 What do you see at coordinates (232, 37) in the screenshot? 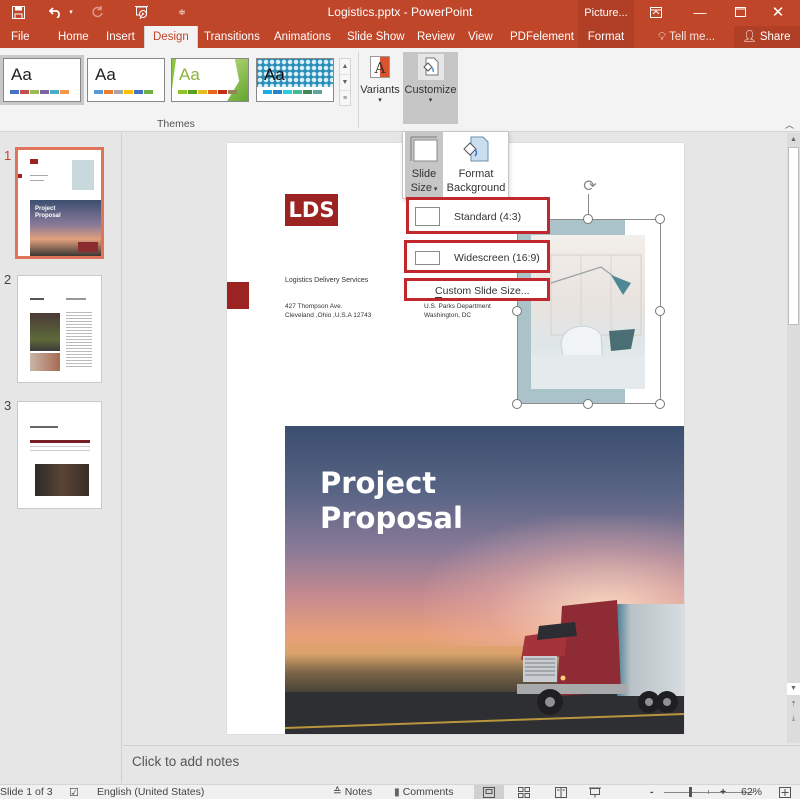
I see `tab-transitions: Transitions` at bounding box center [232, 37].